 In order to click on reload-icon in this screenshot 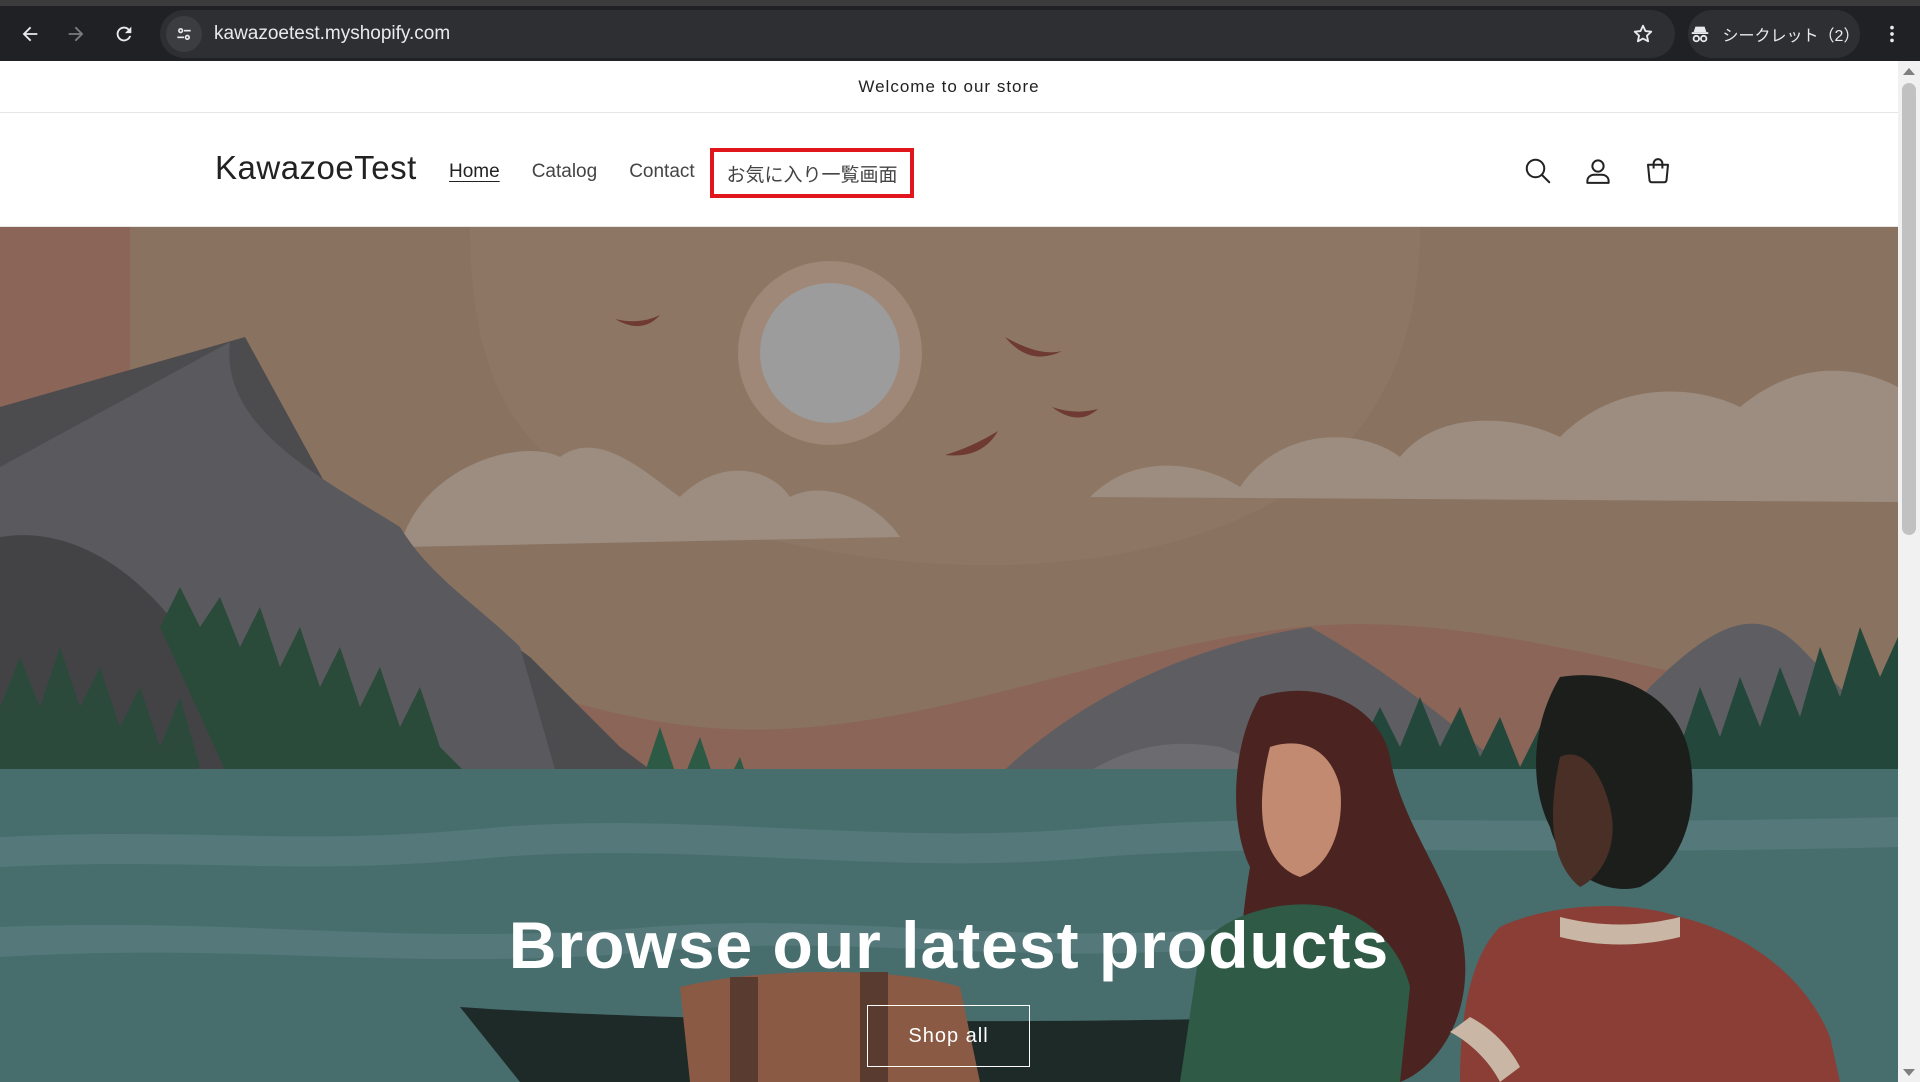, I will do `click(124, 34)`.